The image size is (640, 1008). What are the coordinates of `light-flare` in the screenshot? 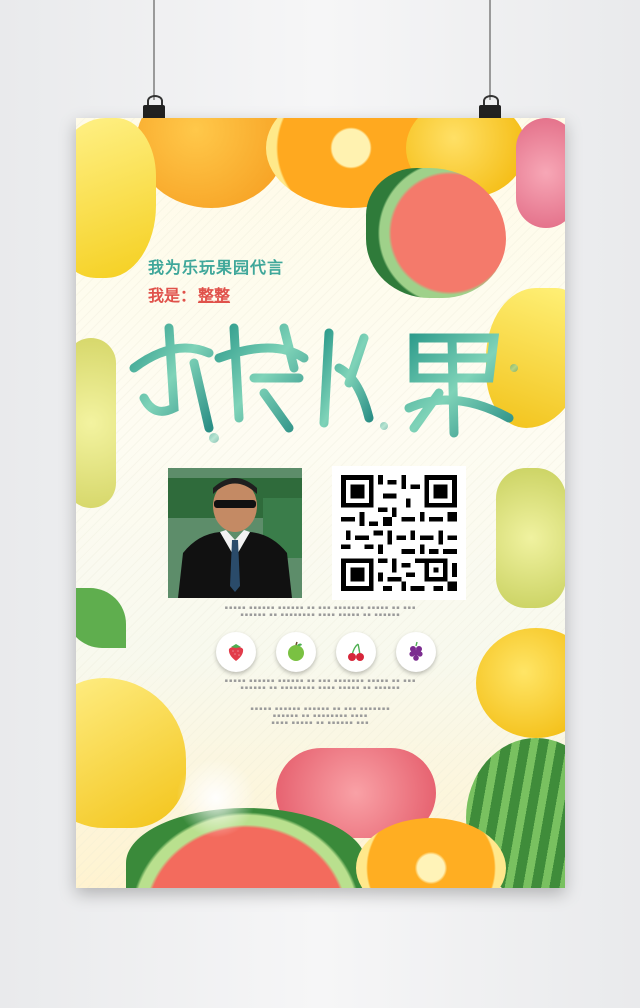 It's located at (216, 798).